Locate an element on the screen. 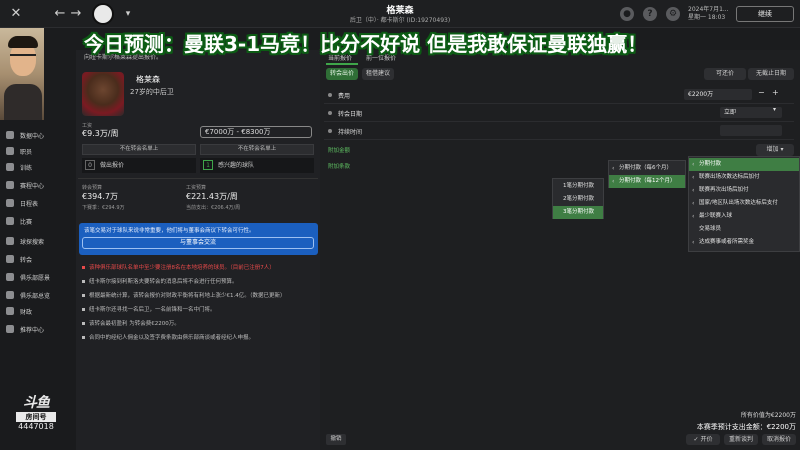 The image size is (800, 450). menu-item-label: 1笔分期付款 is located at coordinates (578, 186).